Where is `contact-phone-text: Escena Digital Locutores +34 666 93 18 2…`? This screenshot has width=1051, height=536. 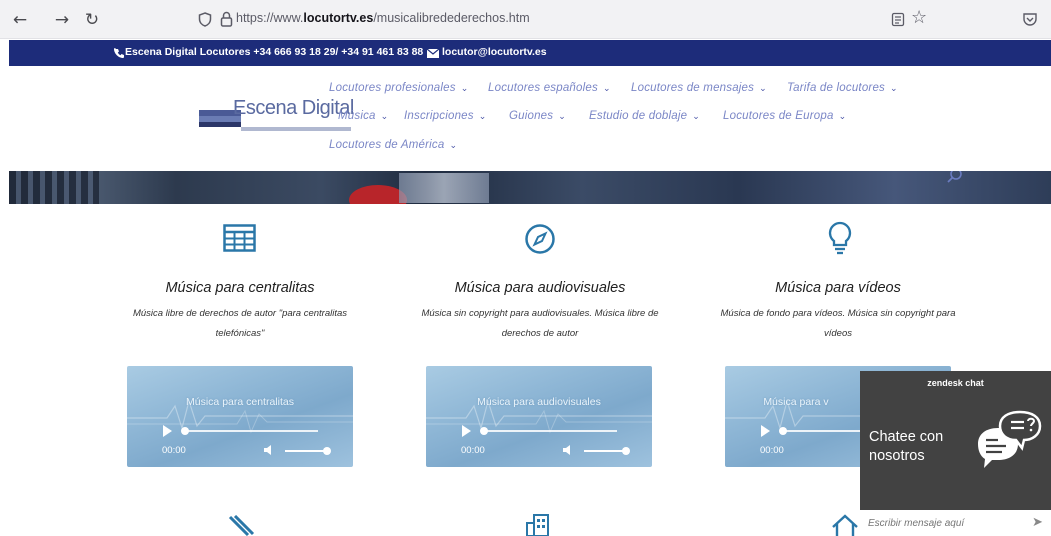
contact-phone-text: Escena Digital Locutores +34 666 93 18 2… is located at coordinates (274, 52).